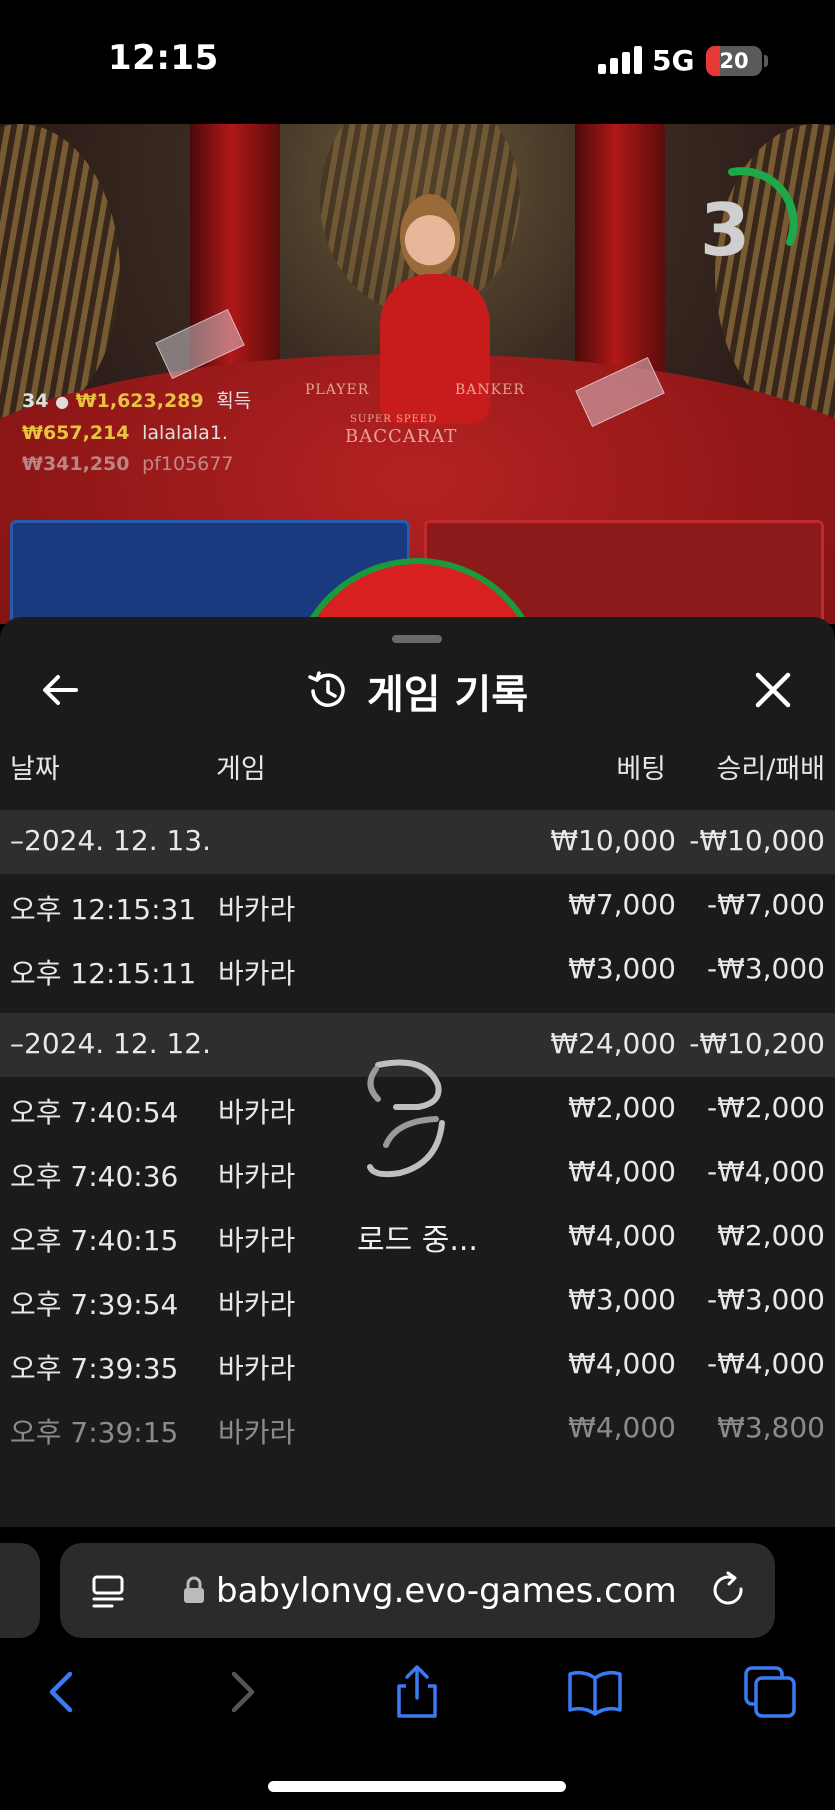 The width and height of the screenshot is (835, 1810). Describe the element at coordinates (417, 1692) in the screenshot. I see `share-icon` at that location.